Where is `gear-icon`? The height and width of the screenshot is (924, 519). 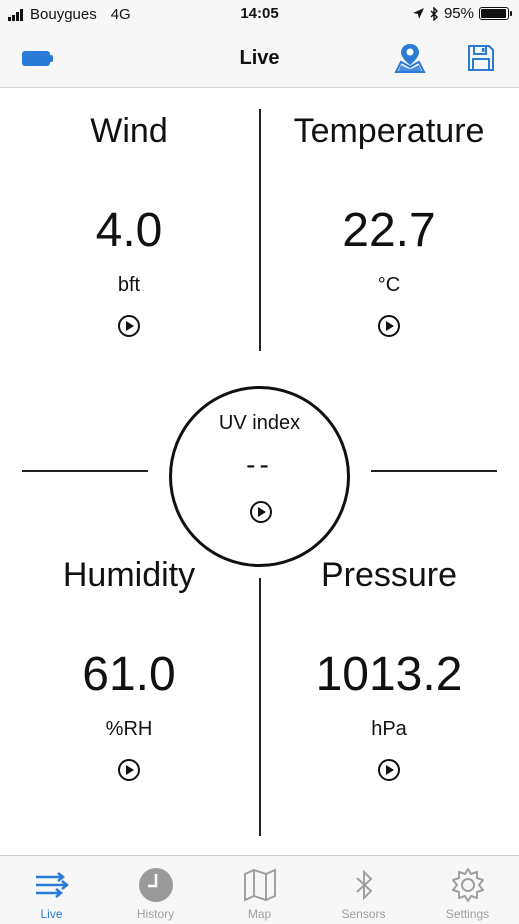
gear-icon is located at coordinates (467, 885).